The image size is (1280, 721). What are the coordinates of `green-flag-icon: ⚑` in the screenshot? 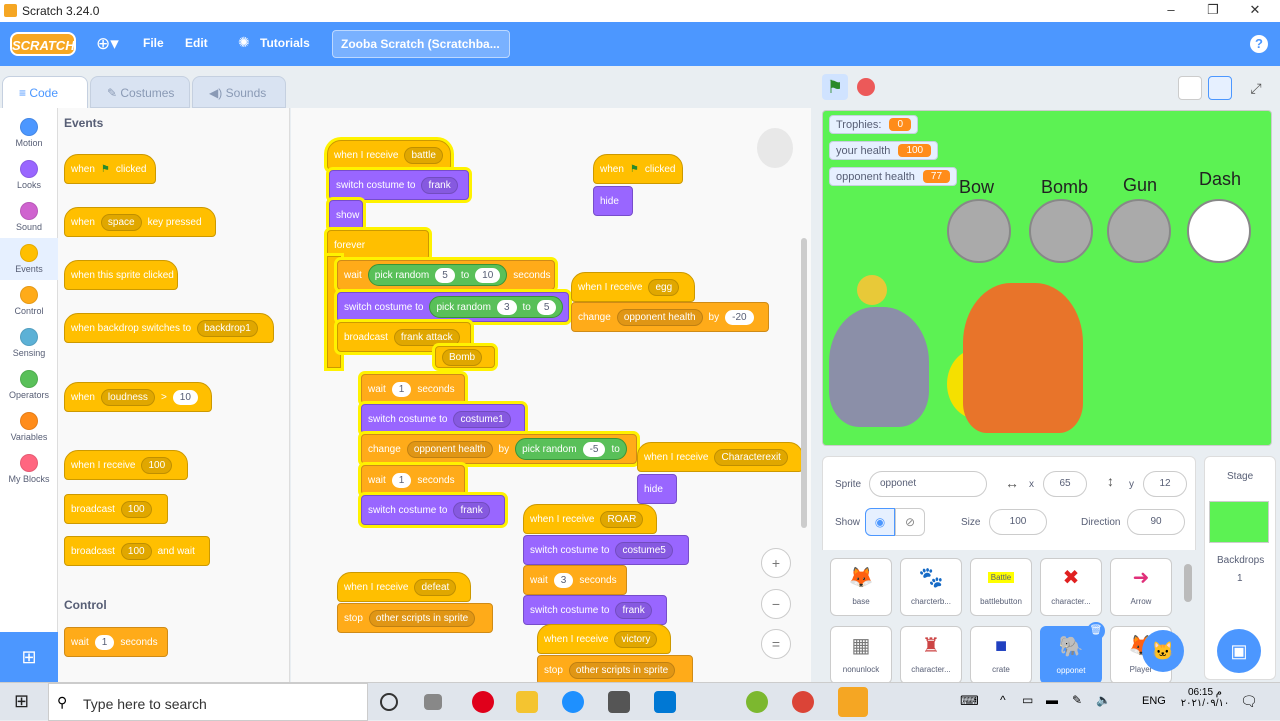 It's located at (835, 87).